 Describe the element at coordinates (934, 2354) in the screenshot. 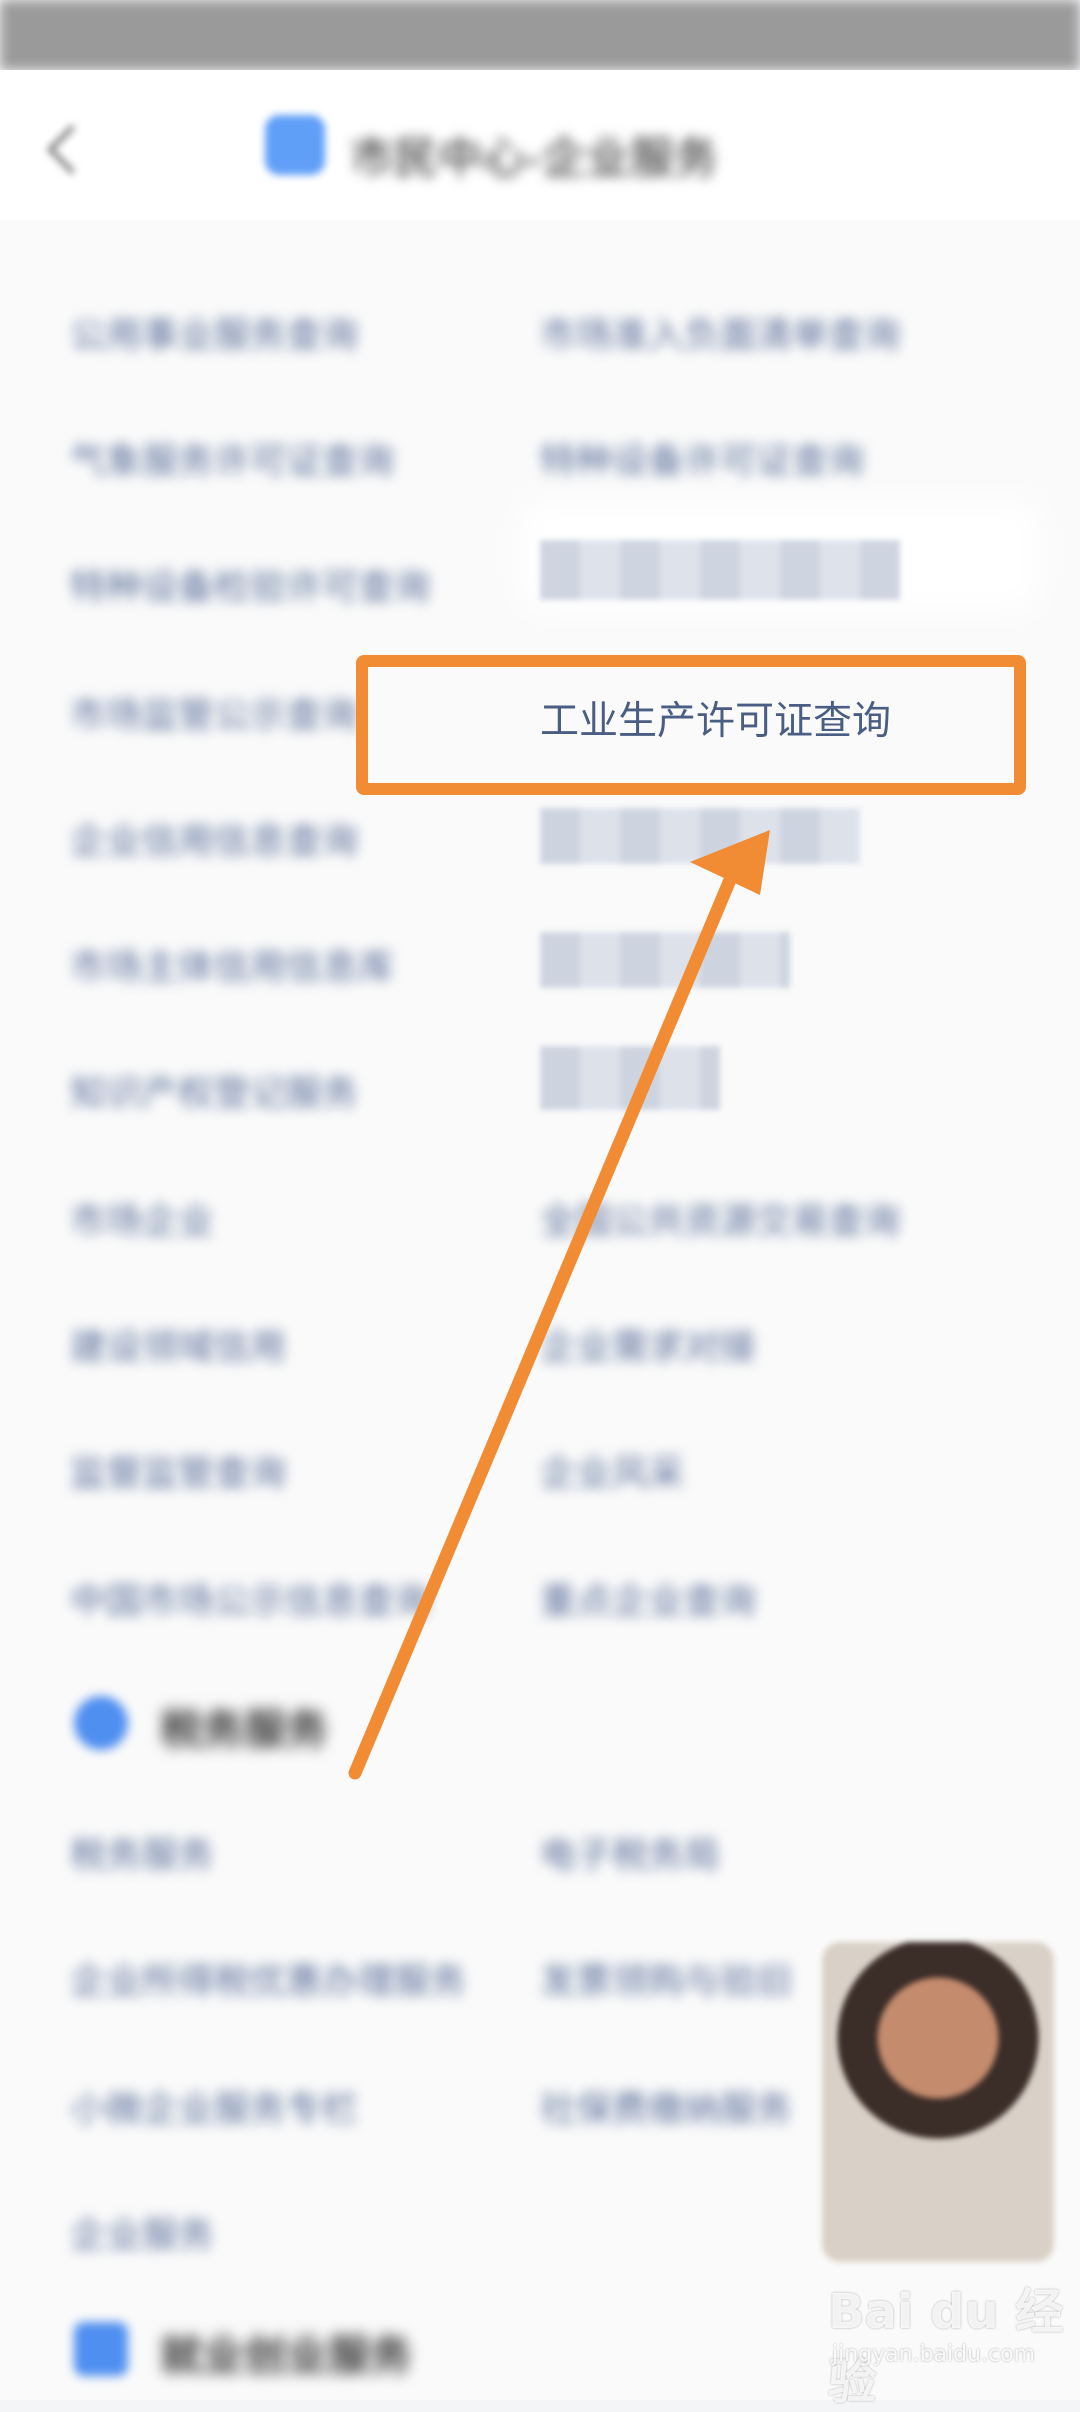

I see `watermark-url: jingyan.baidu.com` at that location.